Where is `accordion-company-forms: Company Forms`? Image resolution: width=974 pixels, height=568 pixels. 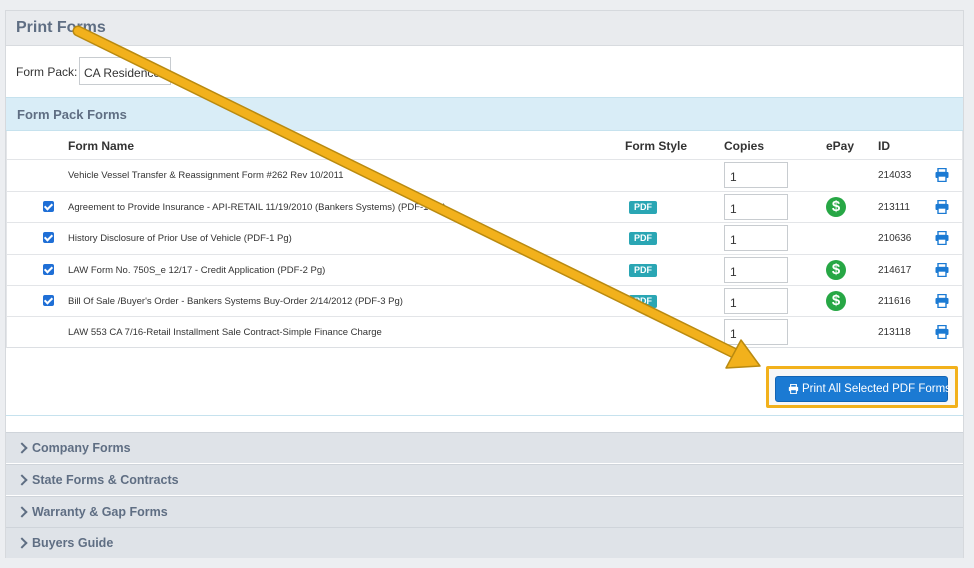 accordion-company-forms: Company Forms is located at coordinates (484, 447).